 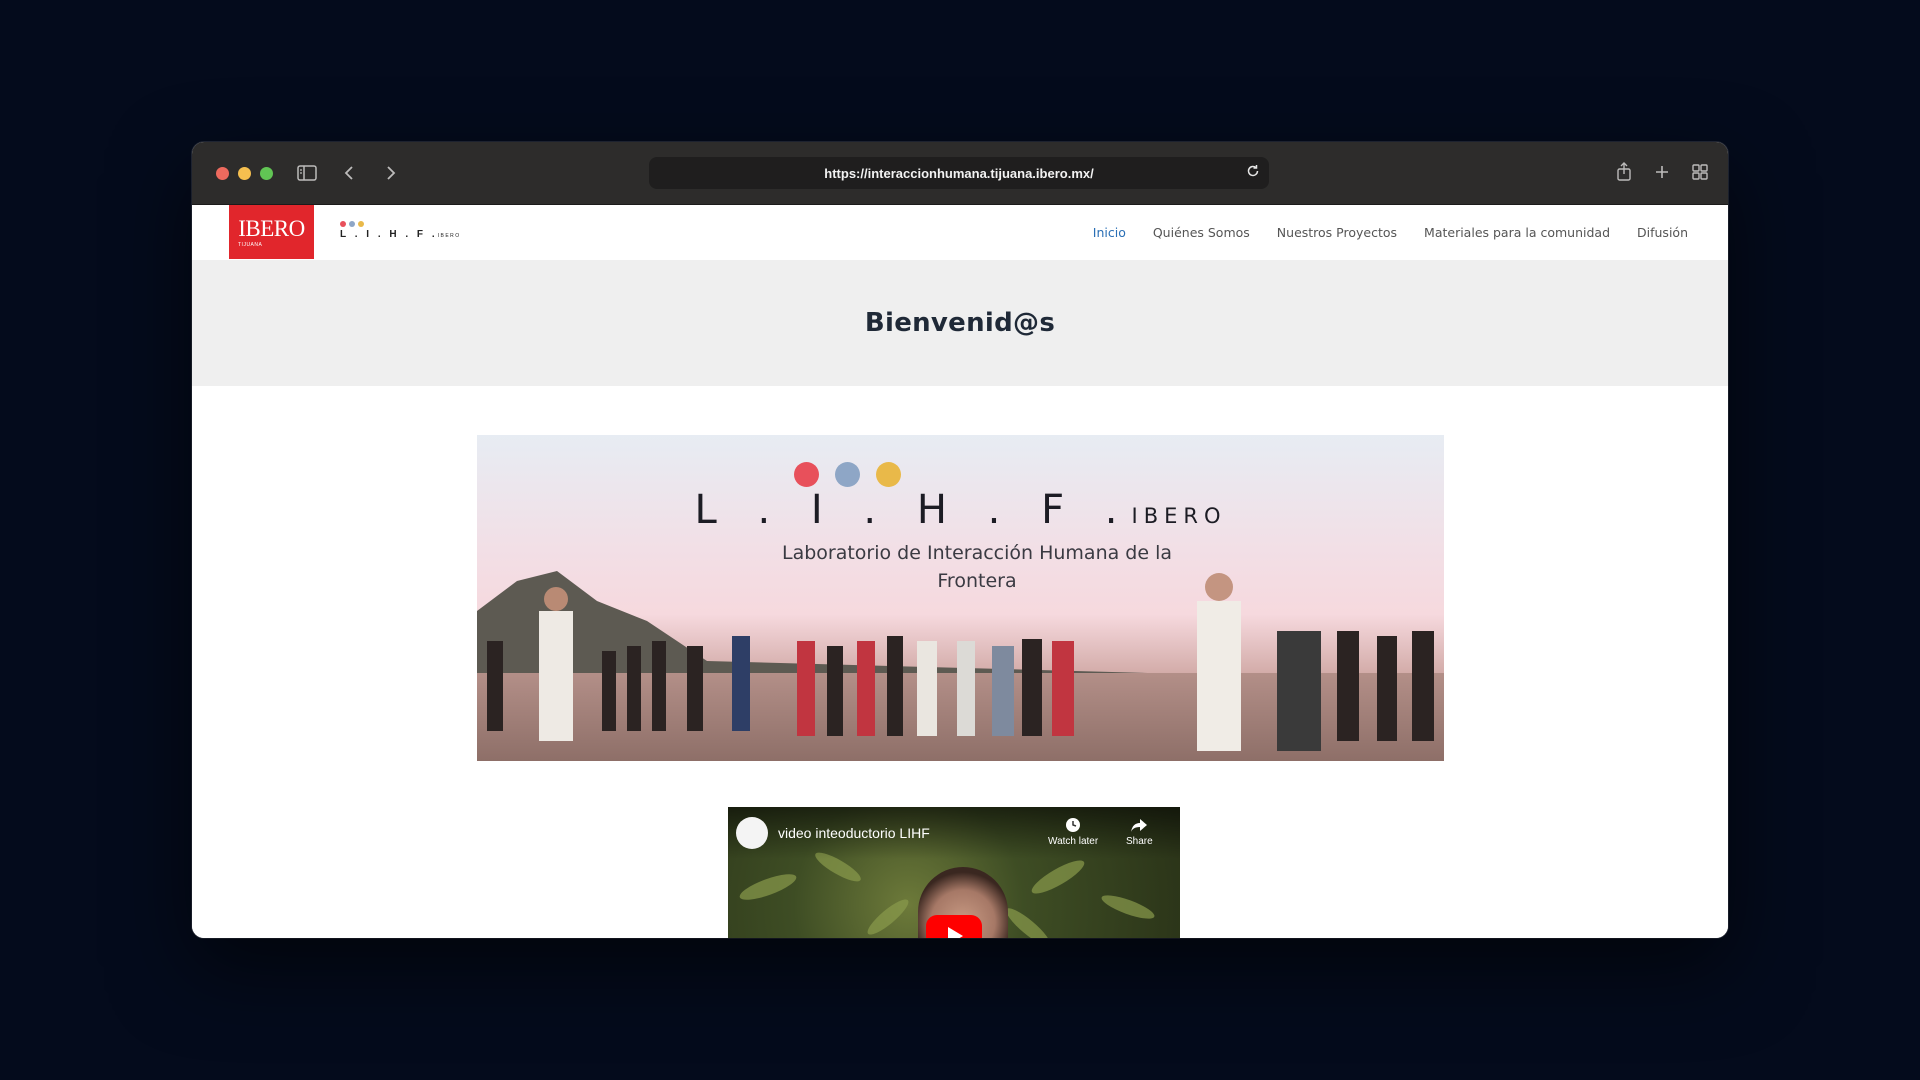 I want to click on page-title-band: Bienvenid@s, so click(x=960, y=323).